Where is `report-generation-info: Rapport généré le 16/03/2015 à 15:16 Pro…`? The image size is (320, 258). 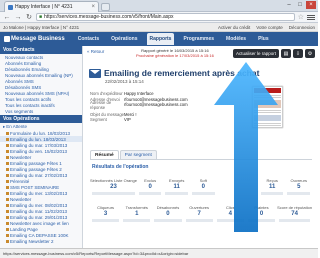
report-generation-info: Rapport généré le 16/03/2015 à 15:16 Pro… is located at coordinates (175, 53).